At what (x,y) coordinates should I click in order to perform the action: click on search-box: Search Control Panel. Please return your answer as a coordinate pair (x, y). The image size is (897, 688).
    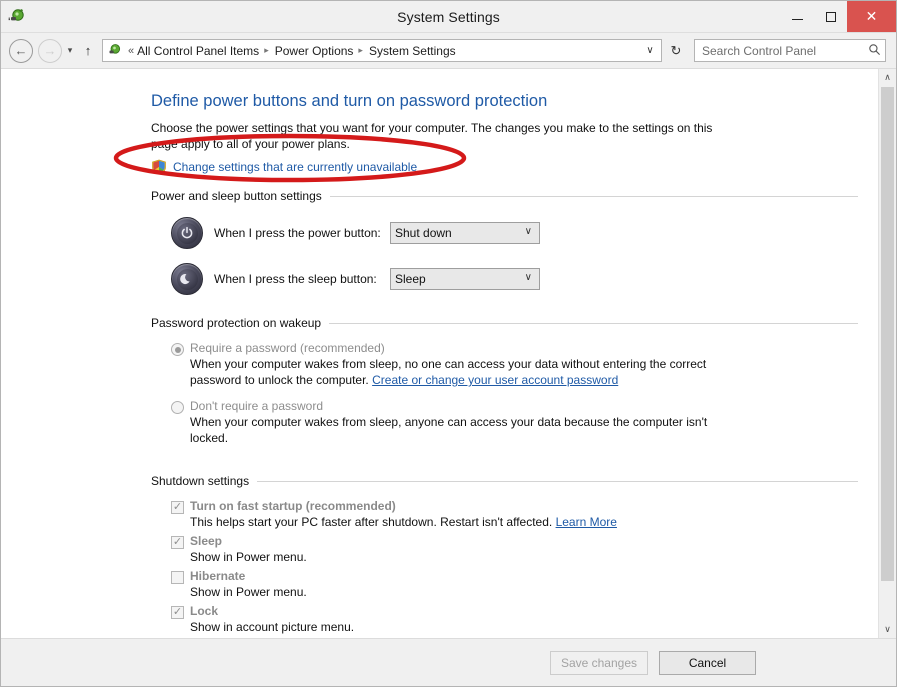
    Looking at the image, I should click on (790, 50).